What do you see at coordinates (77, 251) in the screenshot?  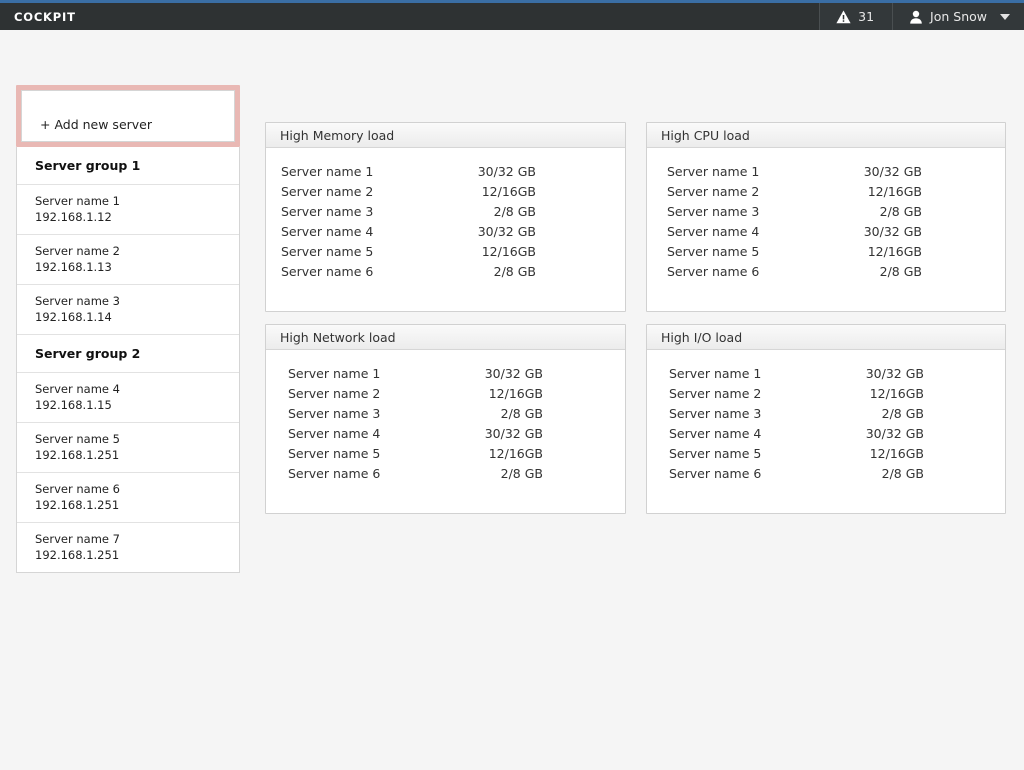 I see `server-name-label: Server name 2` at bounding box center [77, 251].